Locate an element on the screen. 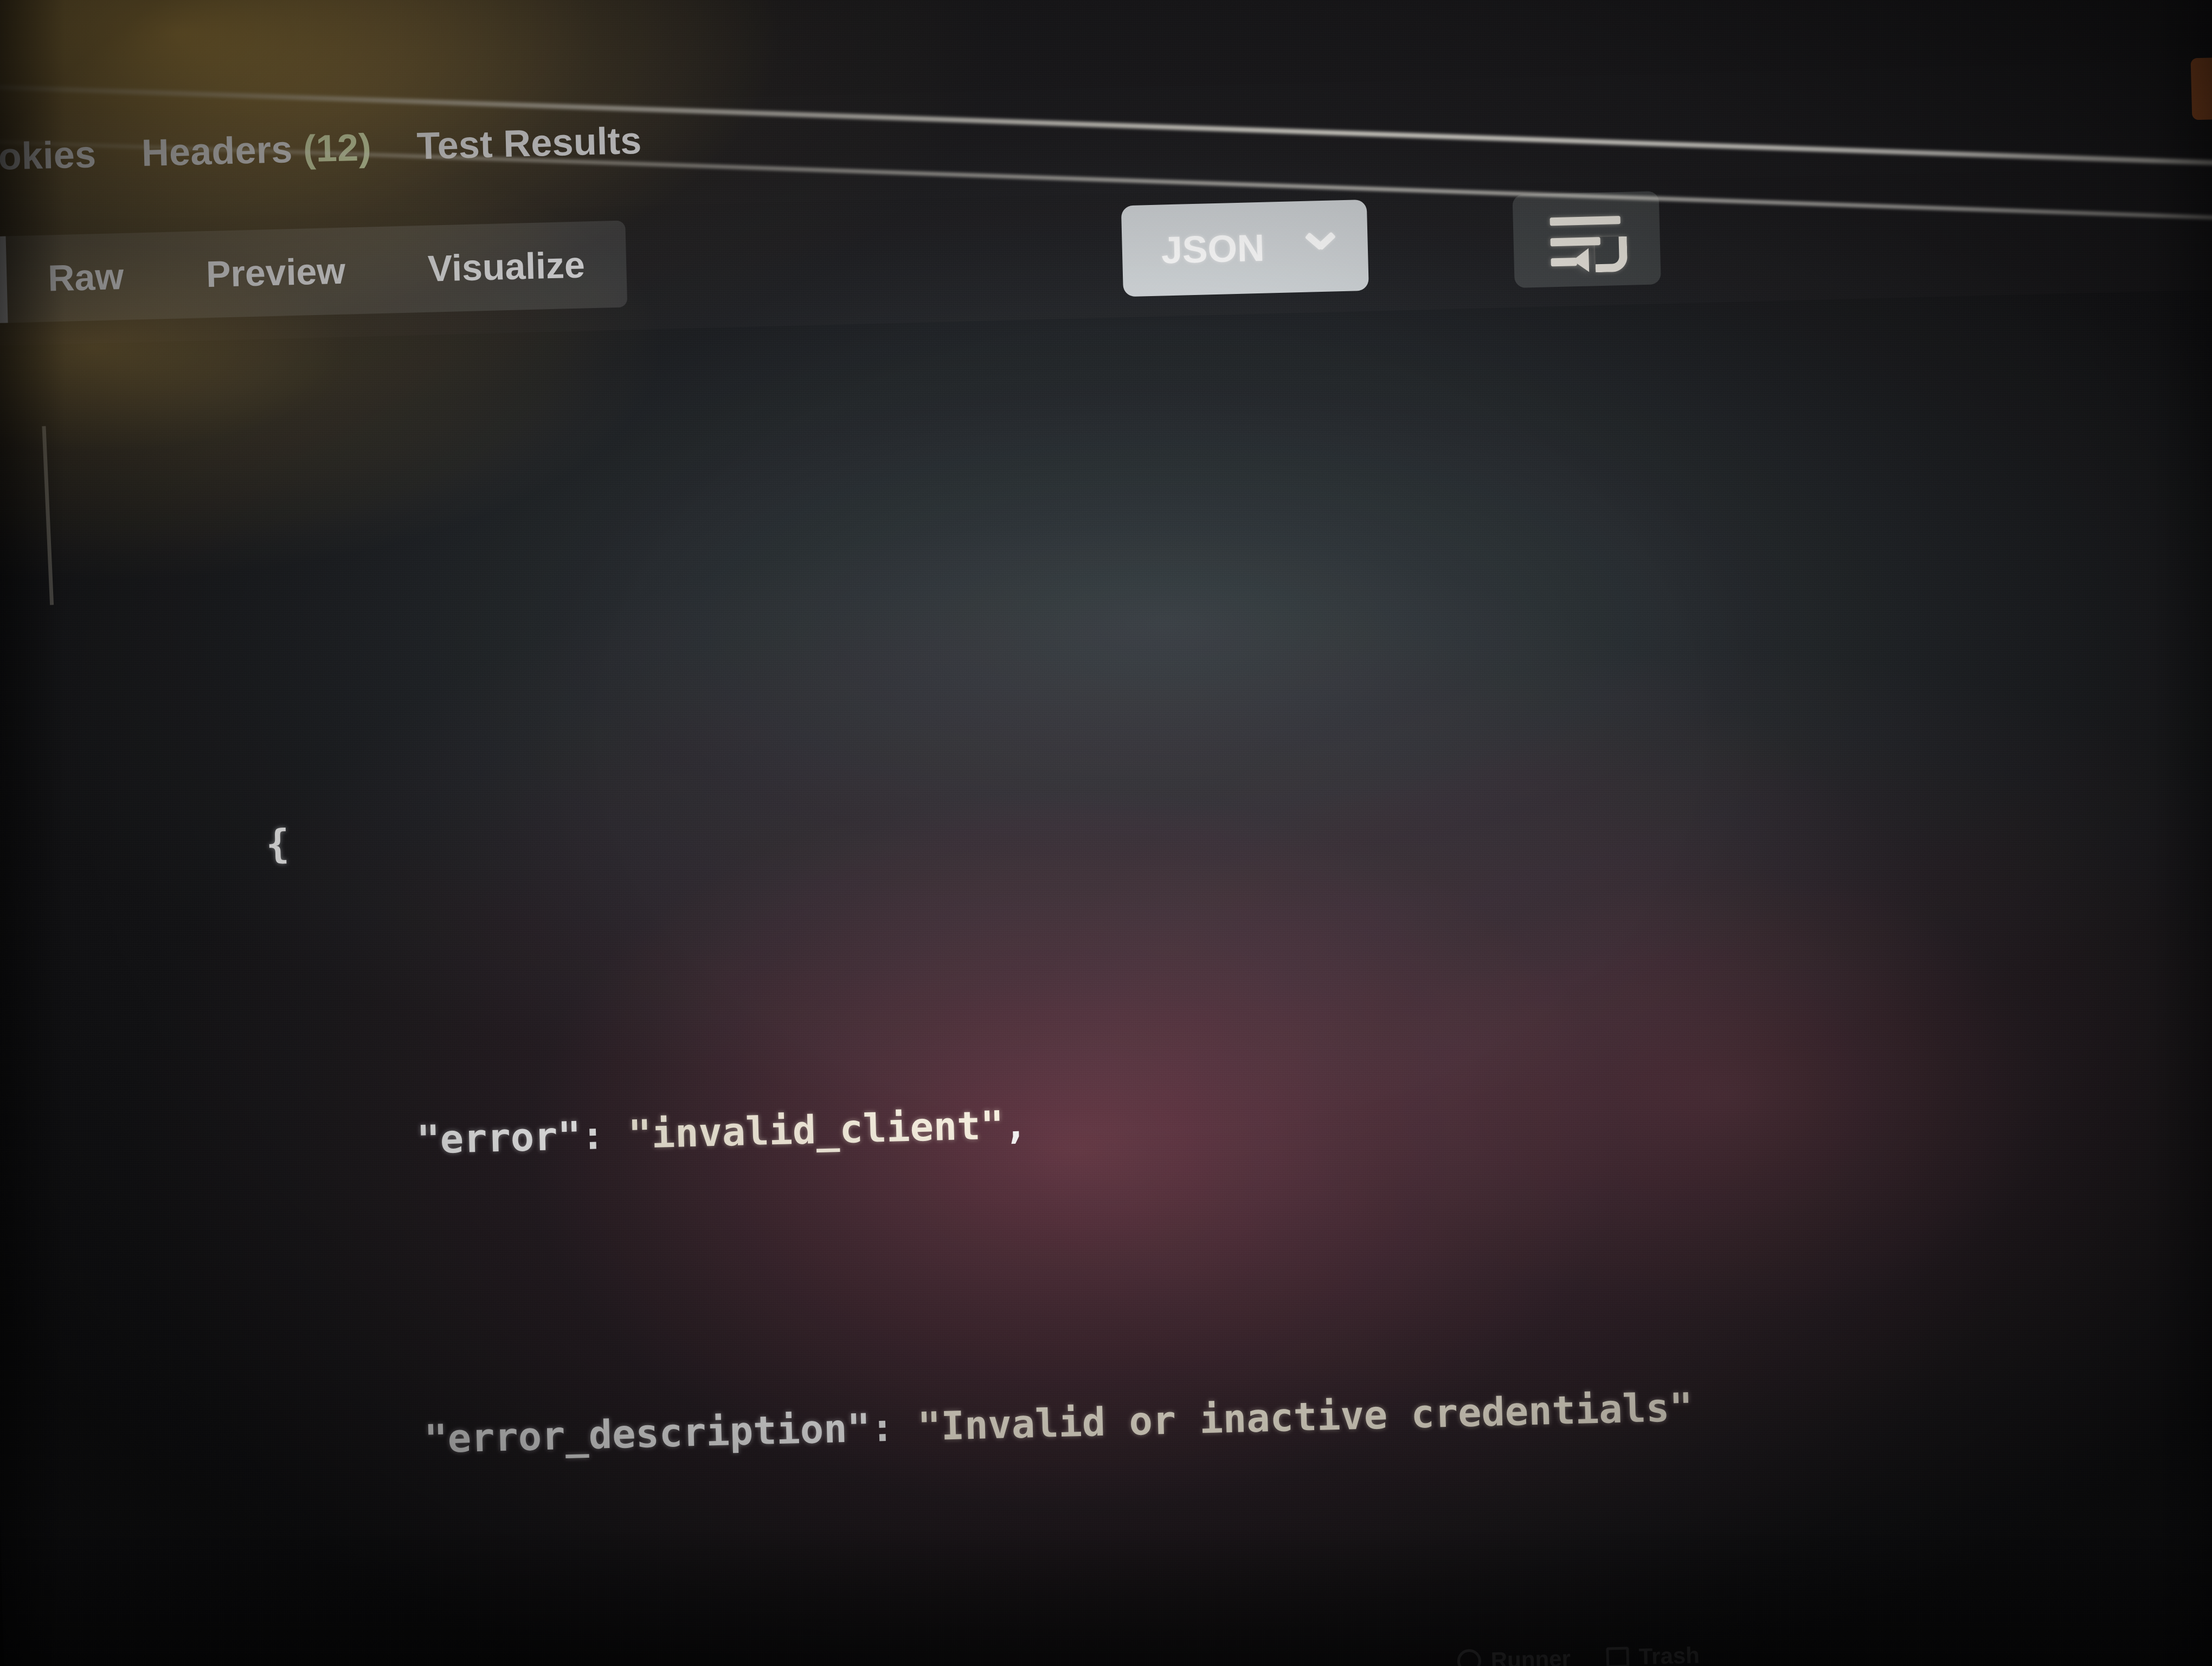  statusbar-item-trash-label: Trash is located at coordinates (1669, 1655).